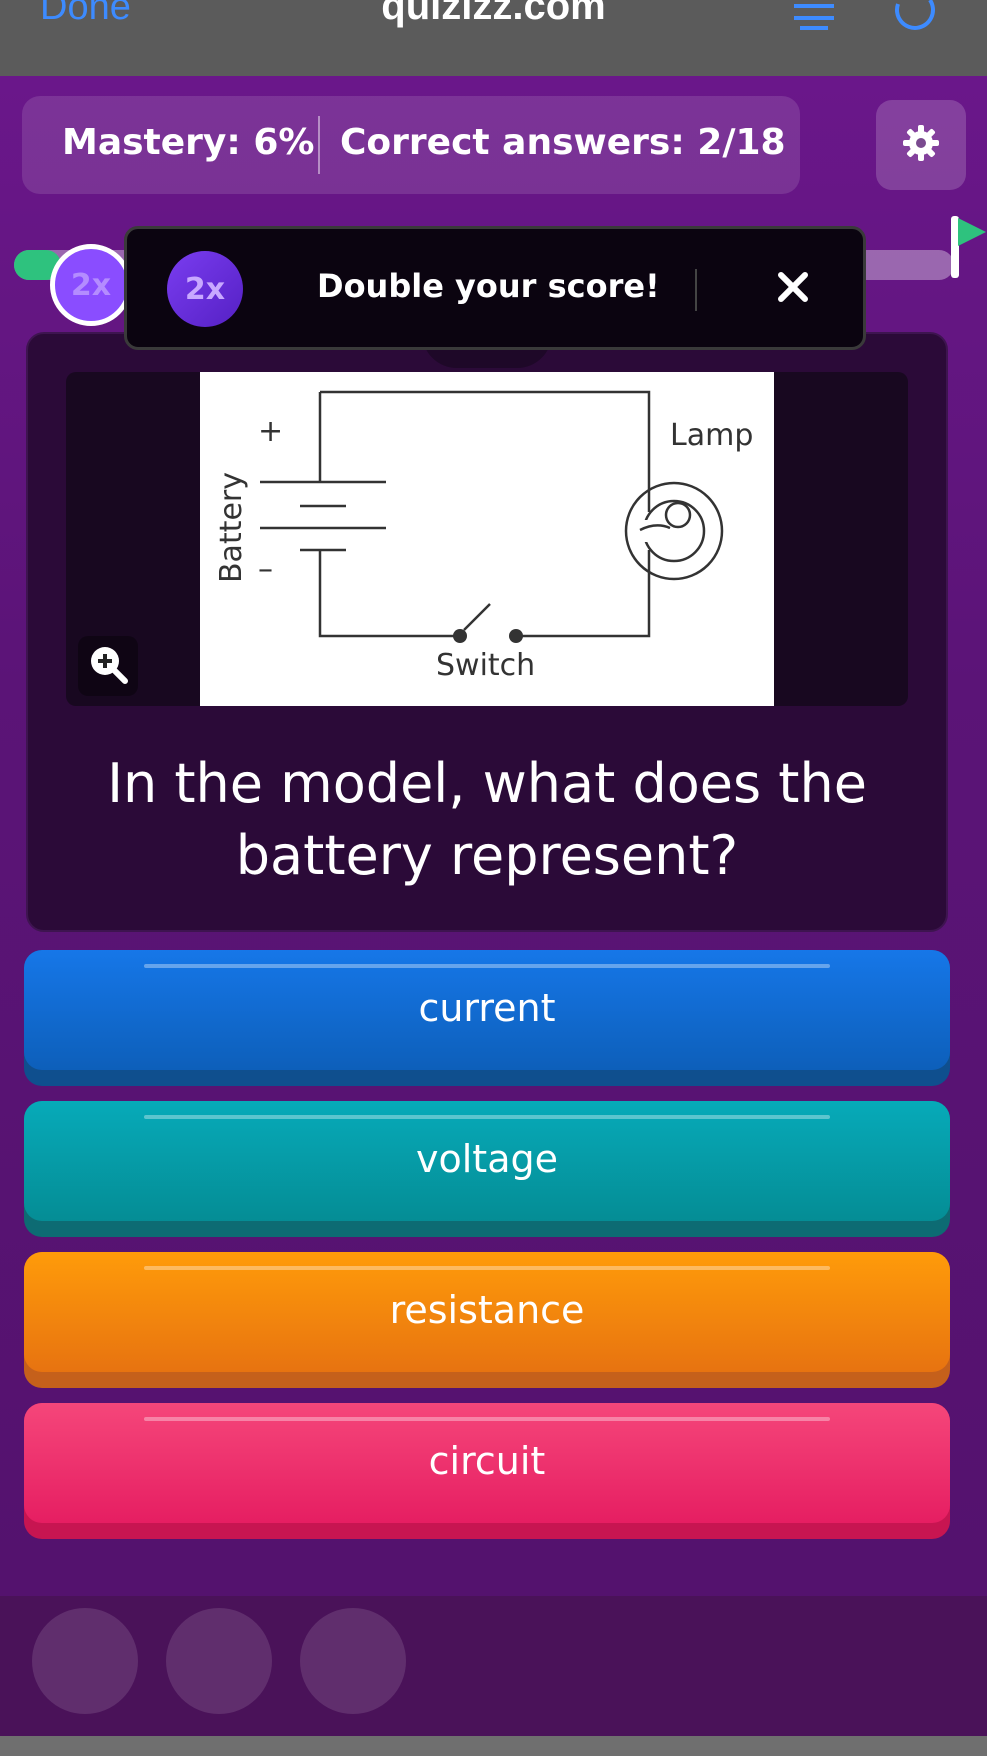 The image size is (987, 1756). I want to click on settings-button, so click(921, 145).